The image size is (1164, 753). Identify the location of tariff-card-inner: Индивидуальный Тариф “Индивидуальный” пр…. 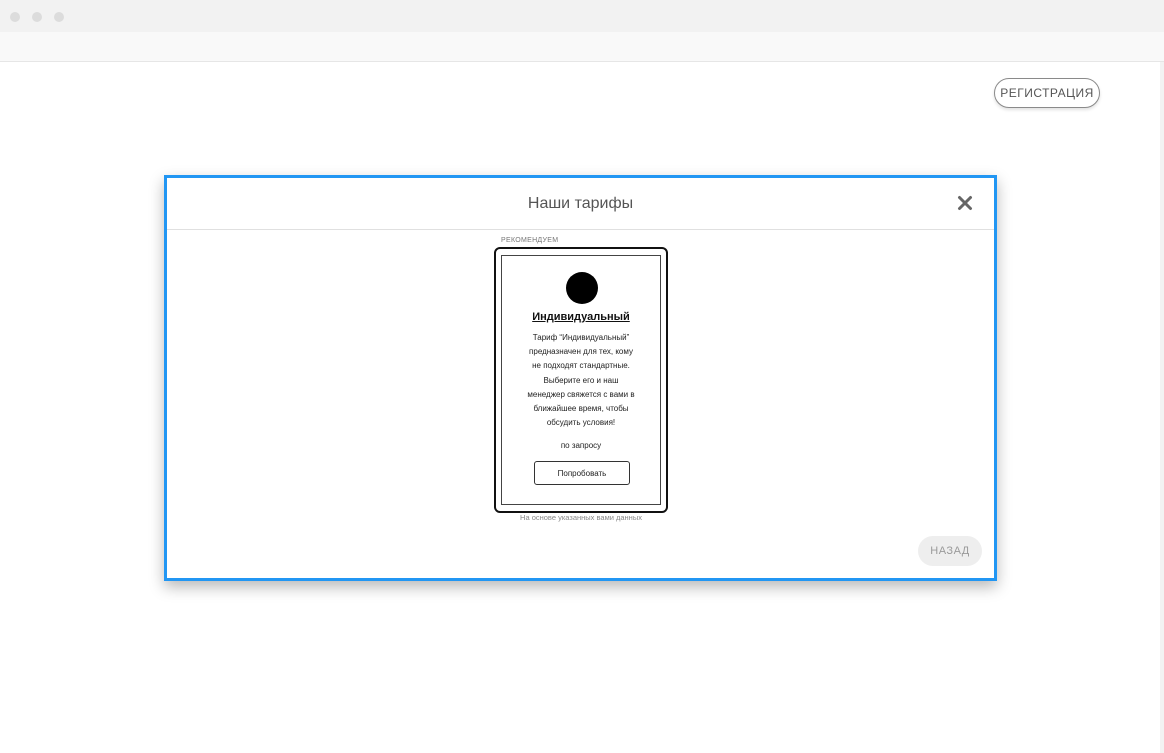
(581, 380).